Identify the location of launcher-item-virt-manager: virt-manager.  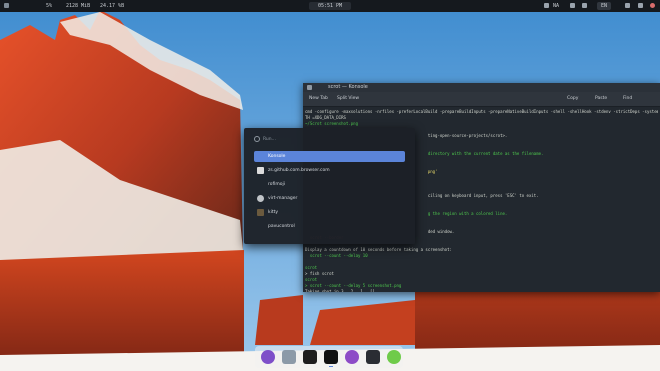
(329, 198).